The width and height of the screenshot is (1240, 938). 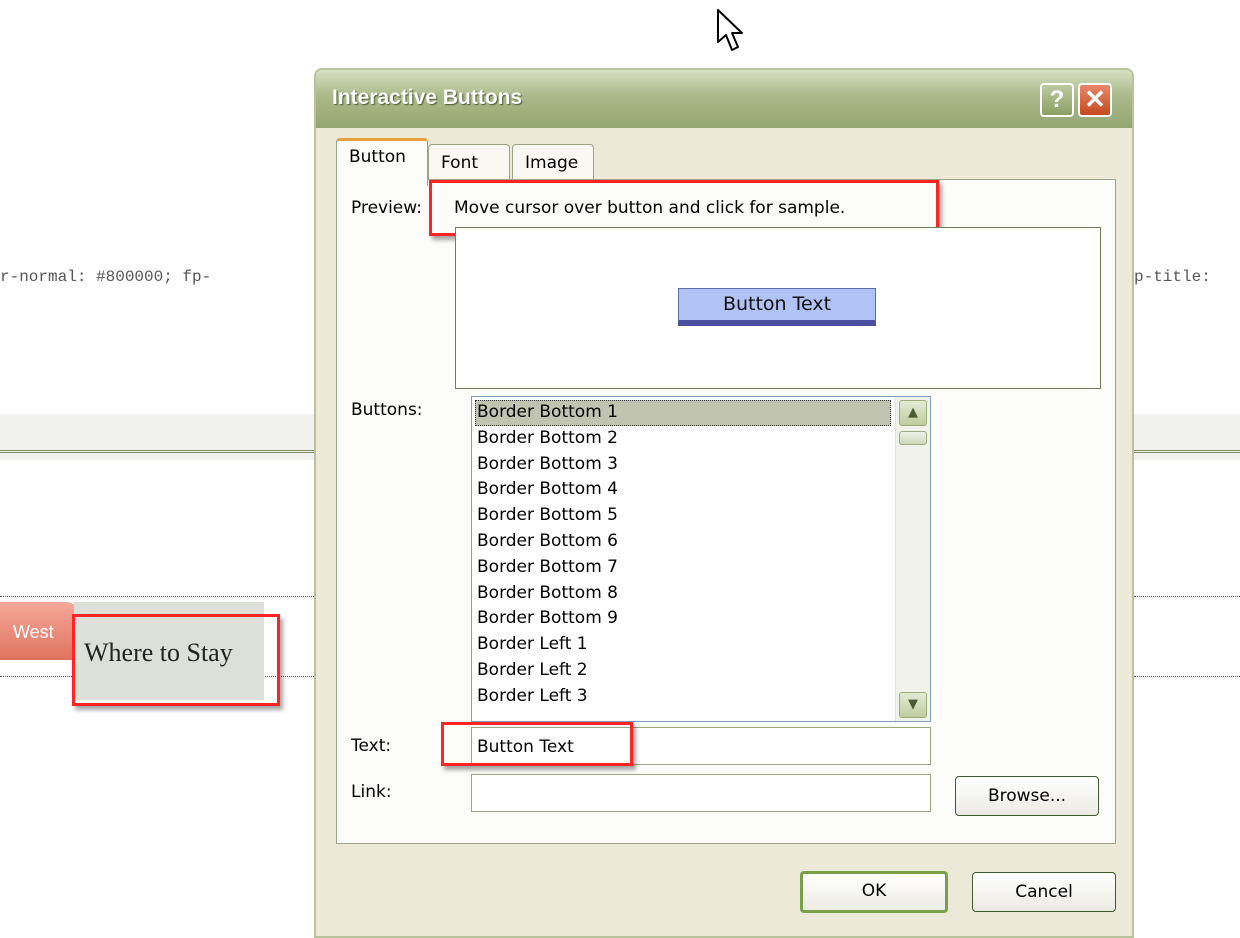 I want to click on dialog-title: Interactive Buttons, so click(x=427, y=97).